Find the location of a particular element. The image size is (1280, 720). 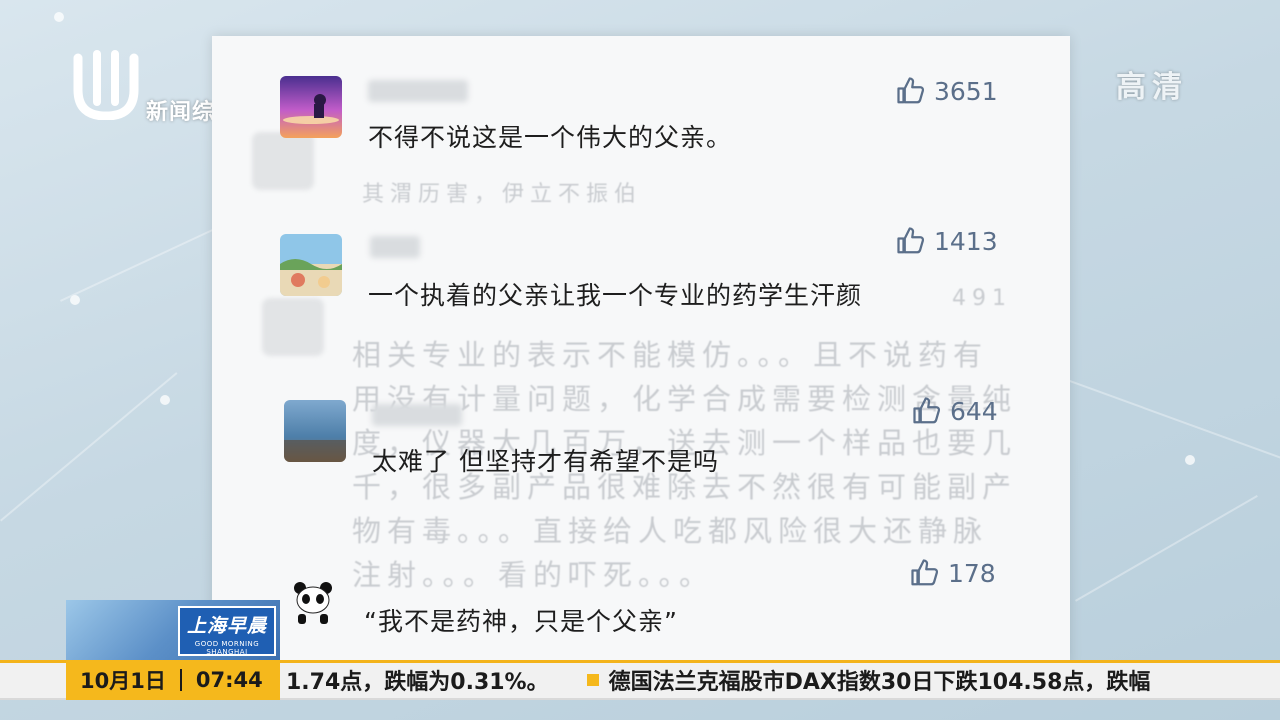

ticker-date: 10月1日 is located at coordinates (123, 681).